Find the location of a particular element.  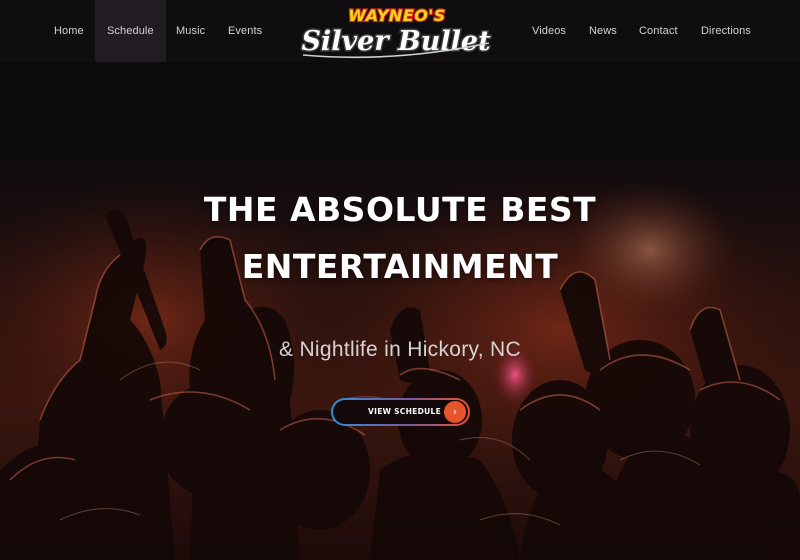

view-schedule-button: VIEW SCHEDULE › is located at coordinates (400, 412).